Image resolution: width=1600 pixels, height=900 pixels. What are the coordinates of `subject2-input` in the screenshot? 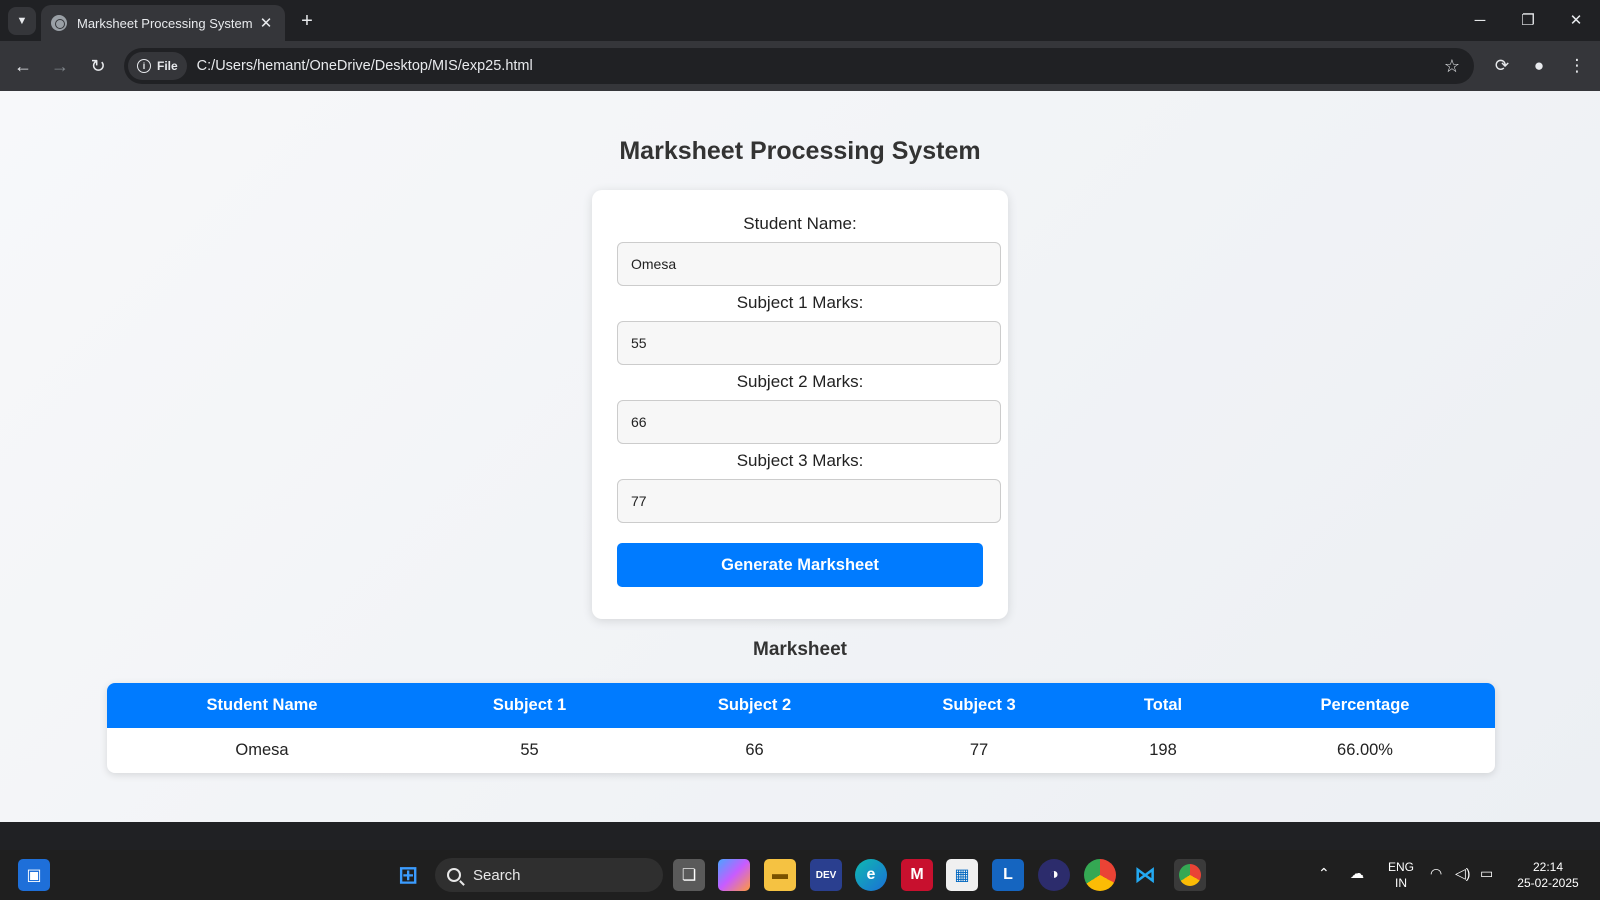 It's located at (809, 422).